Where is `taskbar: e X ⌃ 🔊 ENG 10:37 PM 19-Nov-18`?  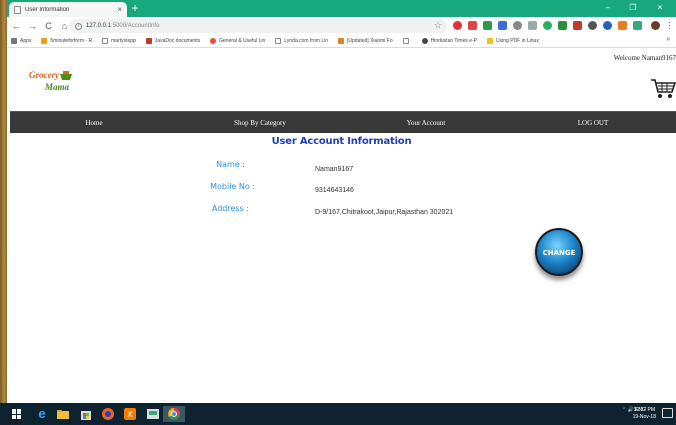
taskbar: e X ⌃ 🔊 ENG 10:37 PM 19-Nov-18 is located at coordinates (338, 414).